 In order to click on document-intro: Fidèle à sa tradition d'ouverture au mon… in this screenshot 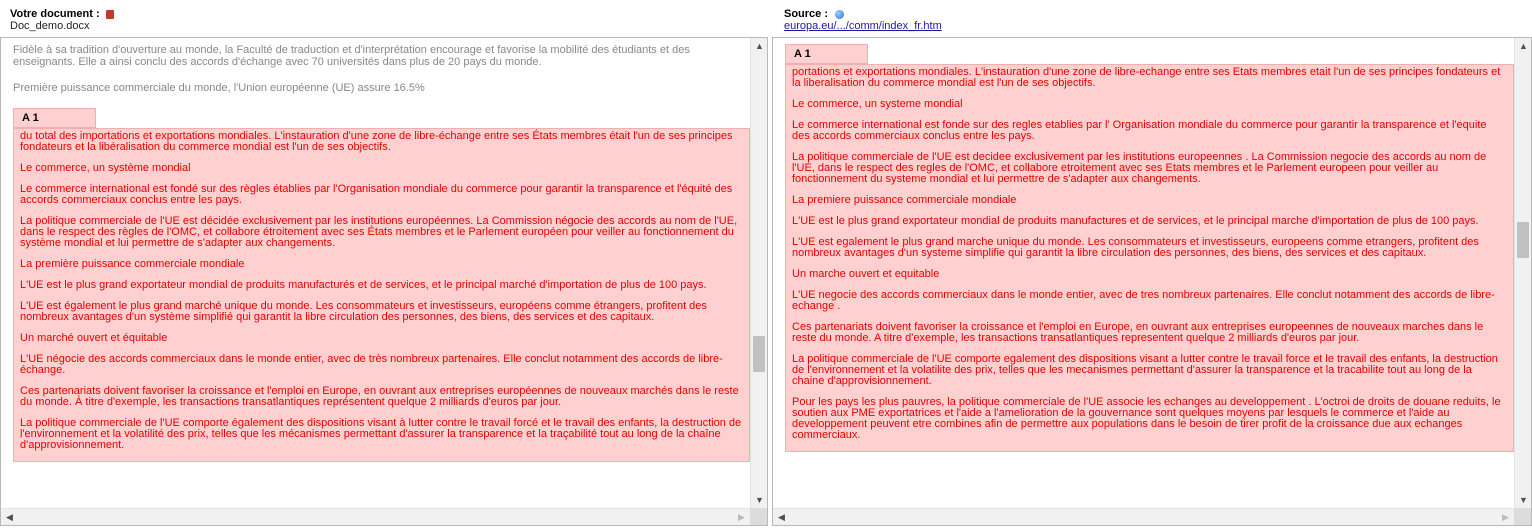, I will do `click(375, 66)`.